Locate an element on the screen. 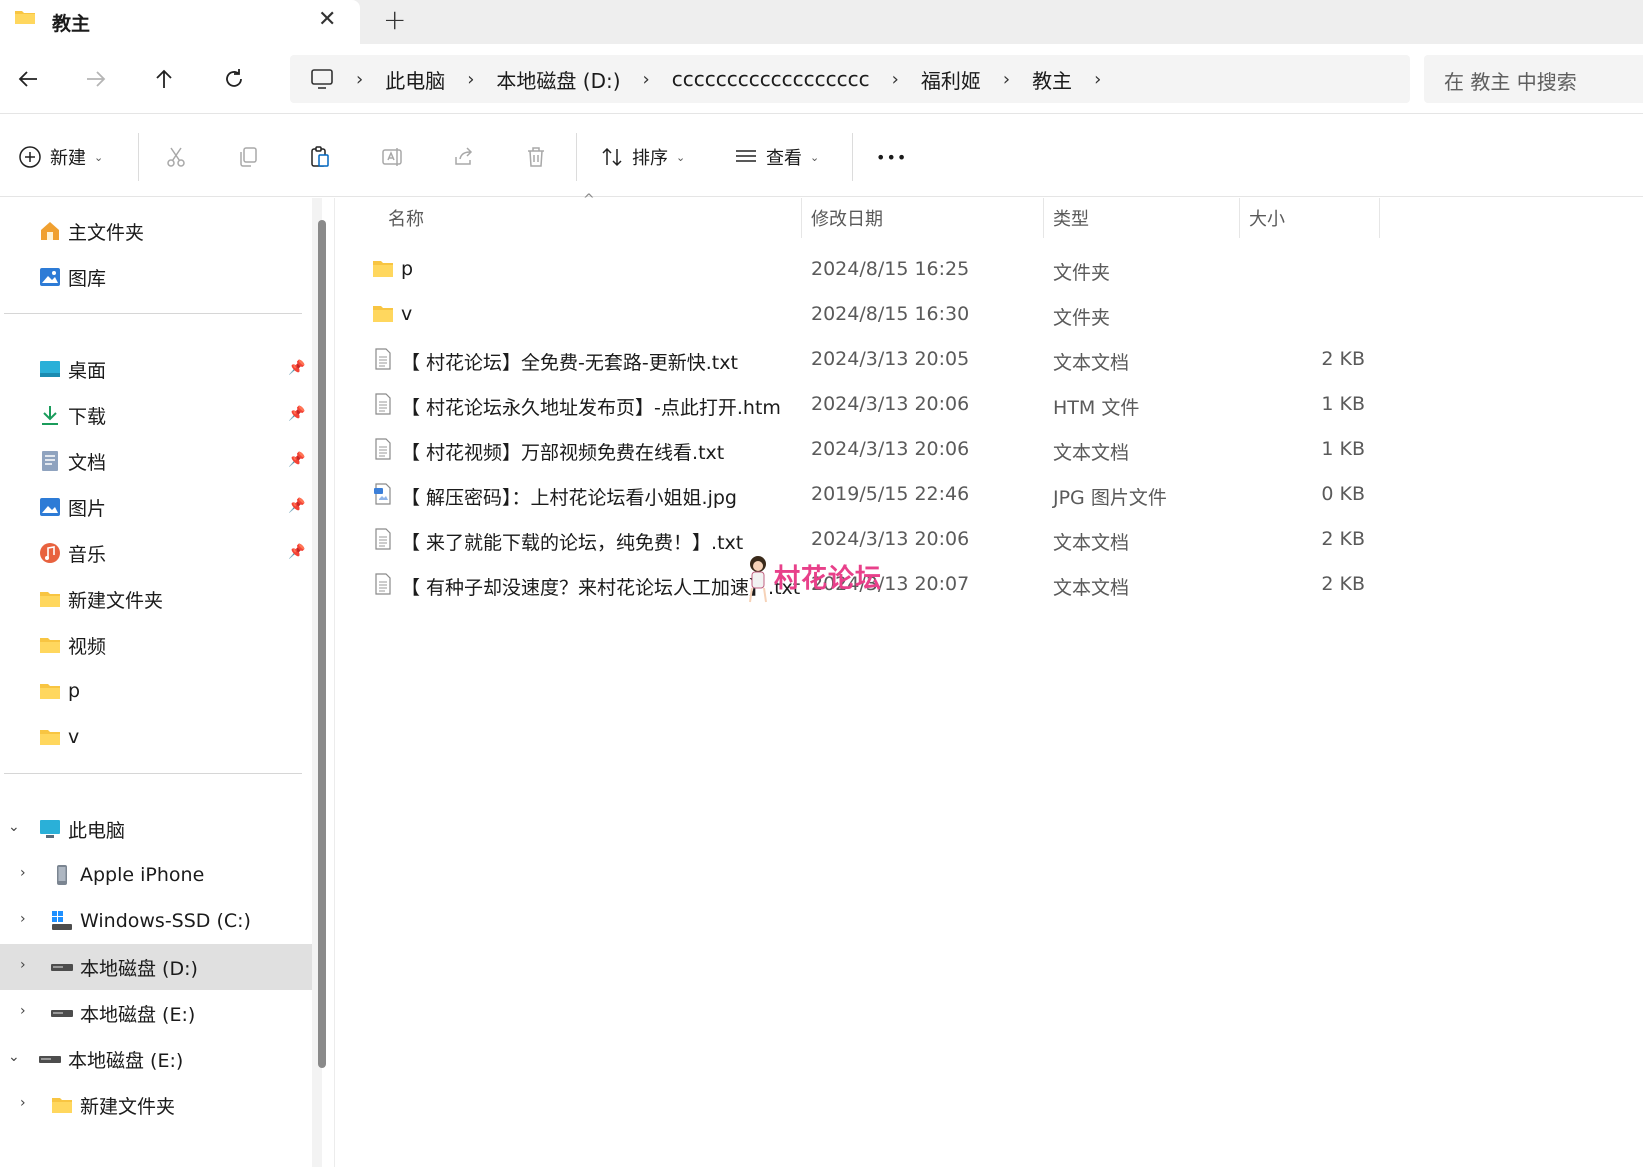 The height and width of the screenshot is (1167, 1643). file-row: v 2024/8/15 16:30 文件夹 is located at coordinates (835, 314).